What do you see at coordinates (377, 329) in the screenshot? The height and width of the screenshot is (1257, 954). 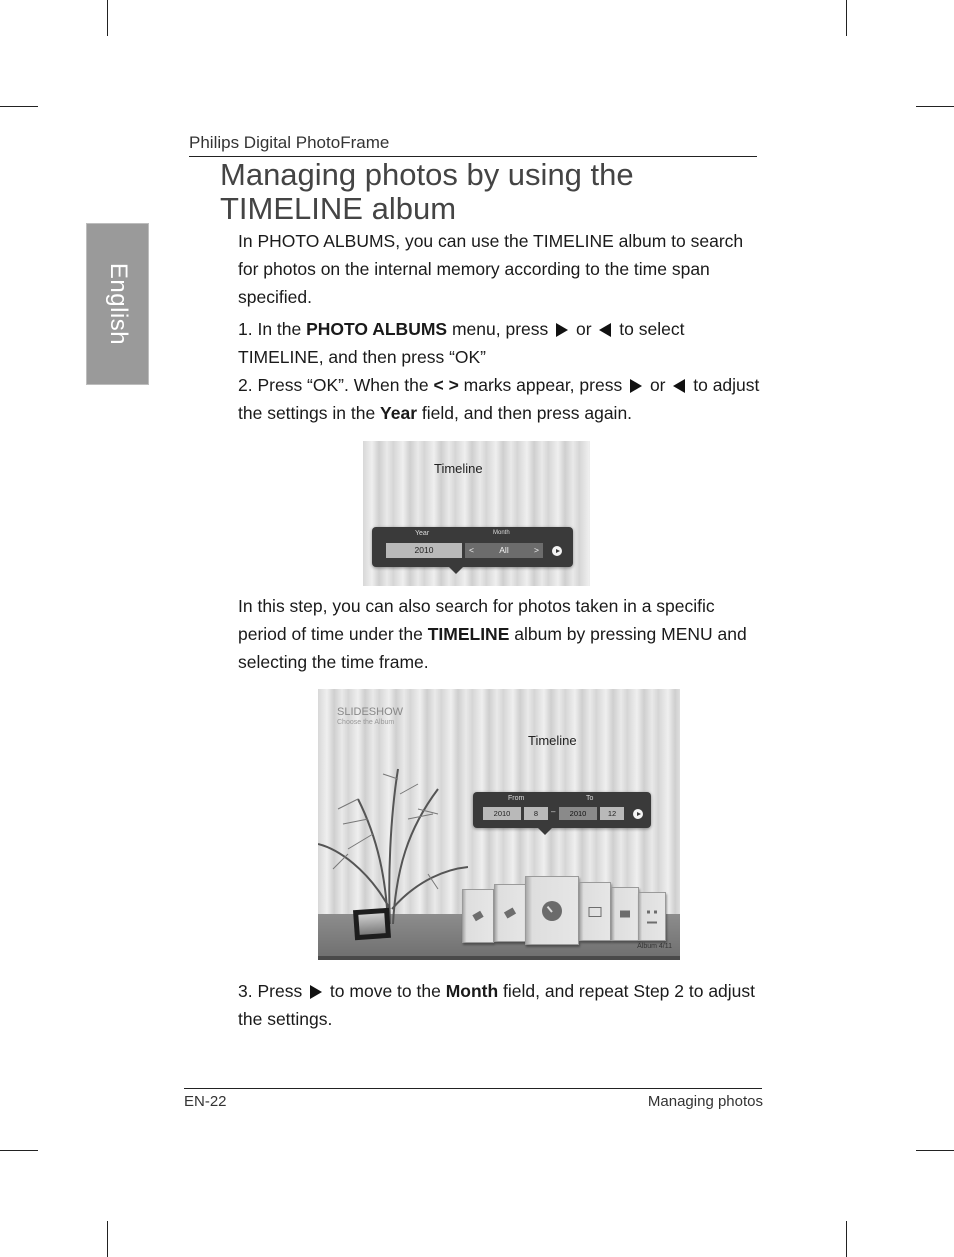 I see `photo-albums-term: PHOTO ALBUMS` at bounding box center [377, 329].